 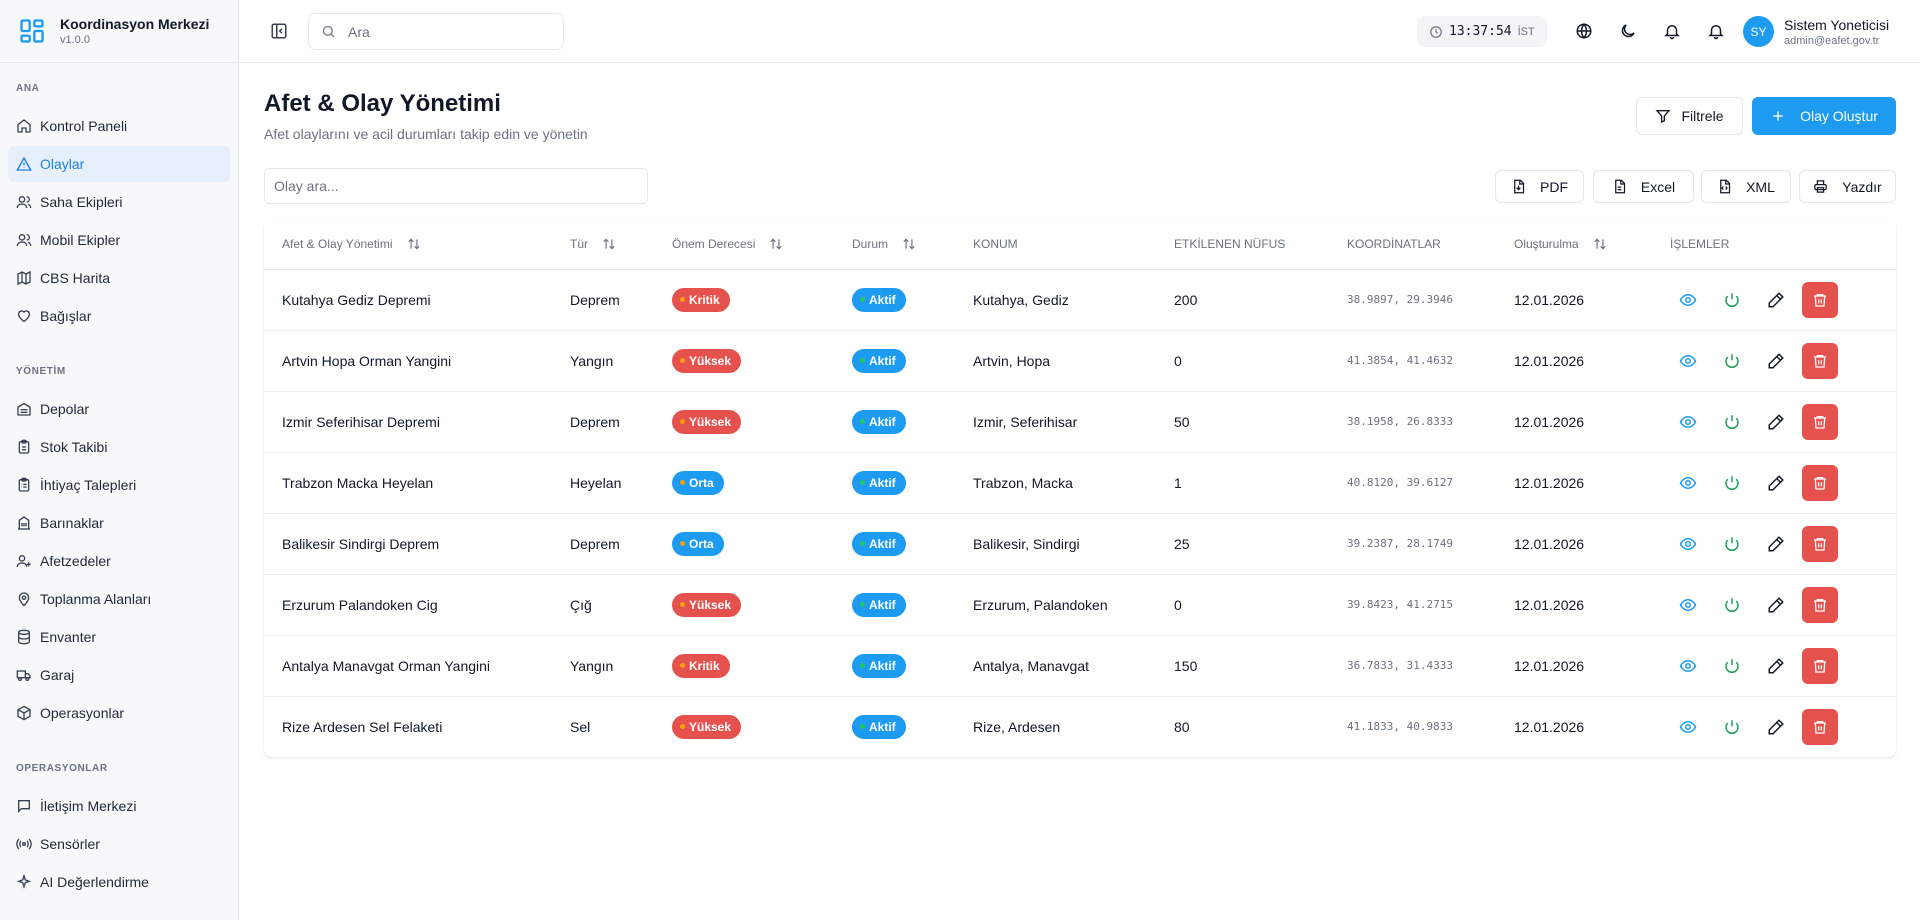 I want to click on brand: Koordinasyon Merkezi v1.0.0, so click(x=119, y=31).